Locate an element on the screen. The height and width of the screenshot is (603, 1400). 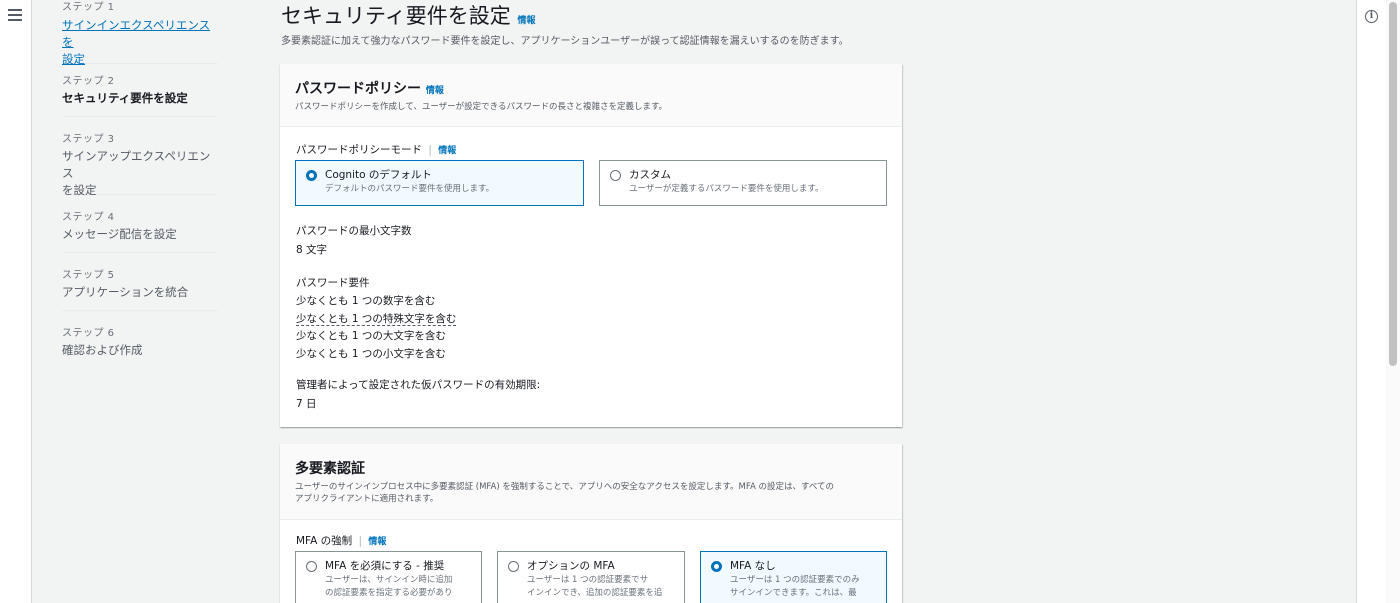
mfa-title: 多要素認証 is located at coordinates (330, 469).